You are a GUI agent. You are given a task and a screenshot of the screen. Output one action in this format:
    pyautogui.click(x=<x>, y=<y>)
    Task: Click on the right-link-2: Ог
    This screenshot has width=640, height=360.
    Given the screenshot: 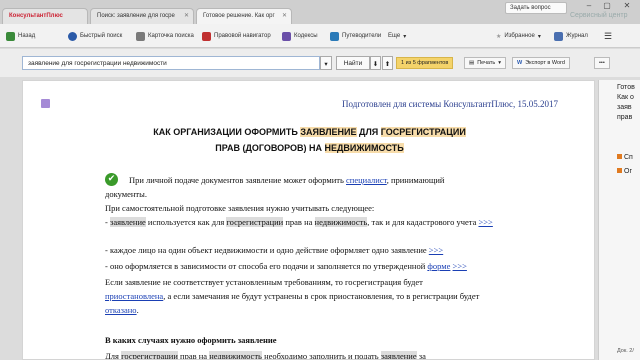 What is the action you would take?
    pyautogui.click(x=624, y=171)
    